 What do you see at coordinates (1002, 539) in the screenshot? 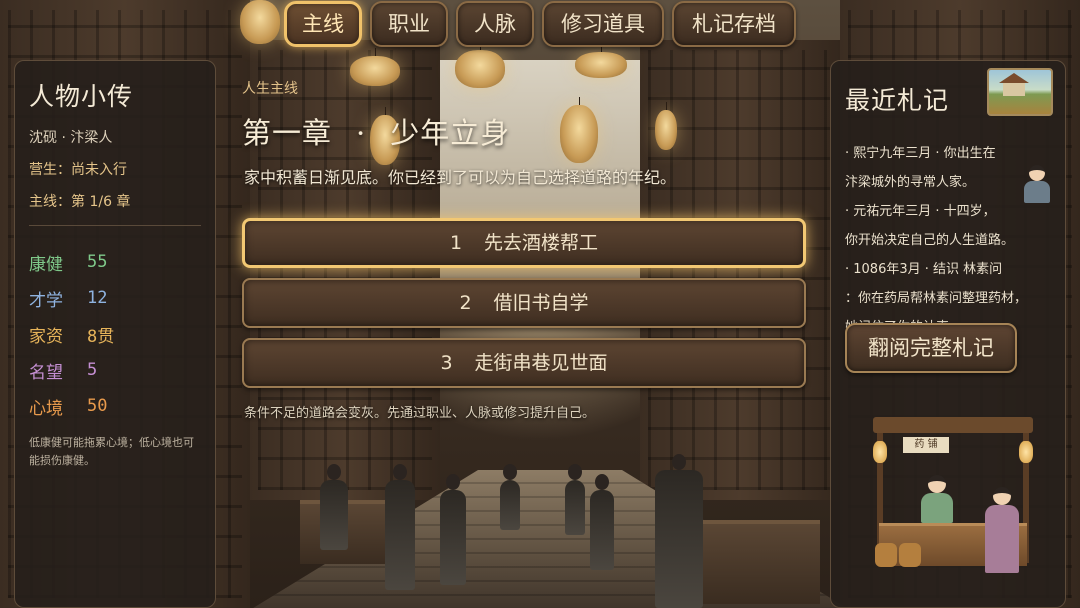
I see `customer-body` at bounding box center [1002, 539].